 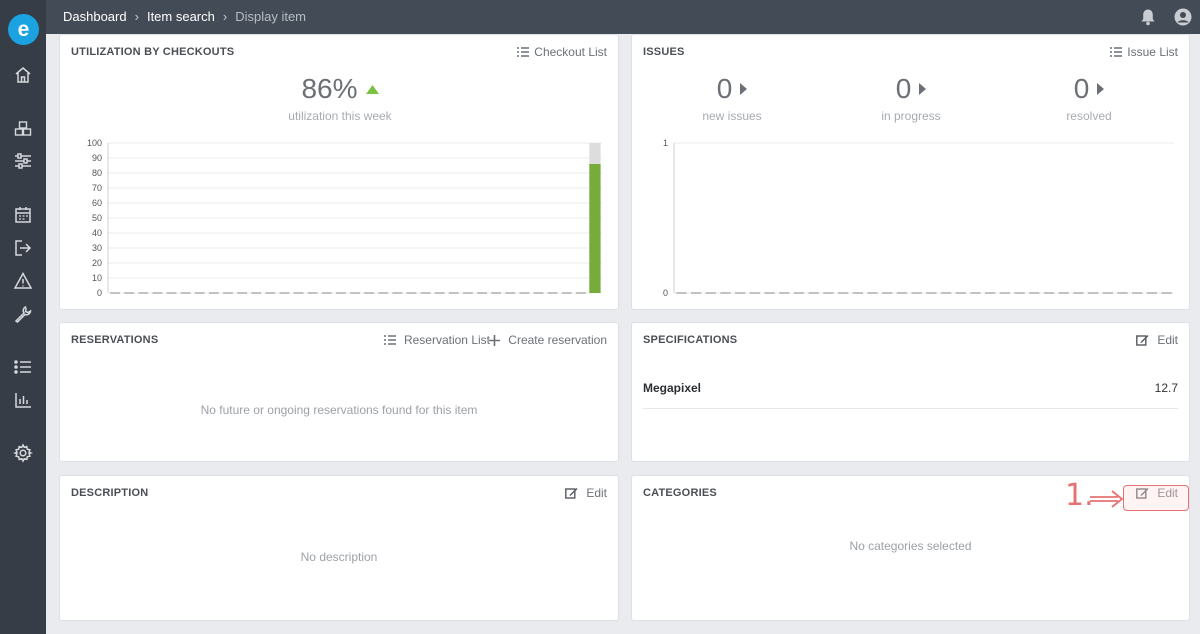 I want to click on bell-icon, so click(x=1148, y=17).